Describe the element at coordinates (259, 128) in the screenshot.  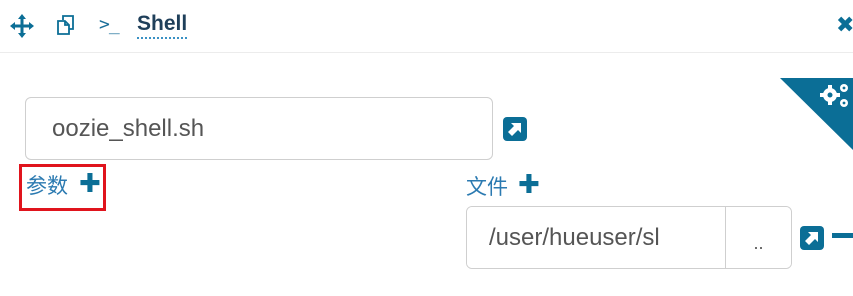
I see `script-file-input` at that location.